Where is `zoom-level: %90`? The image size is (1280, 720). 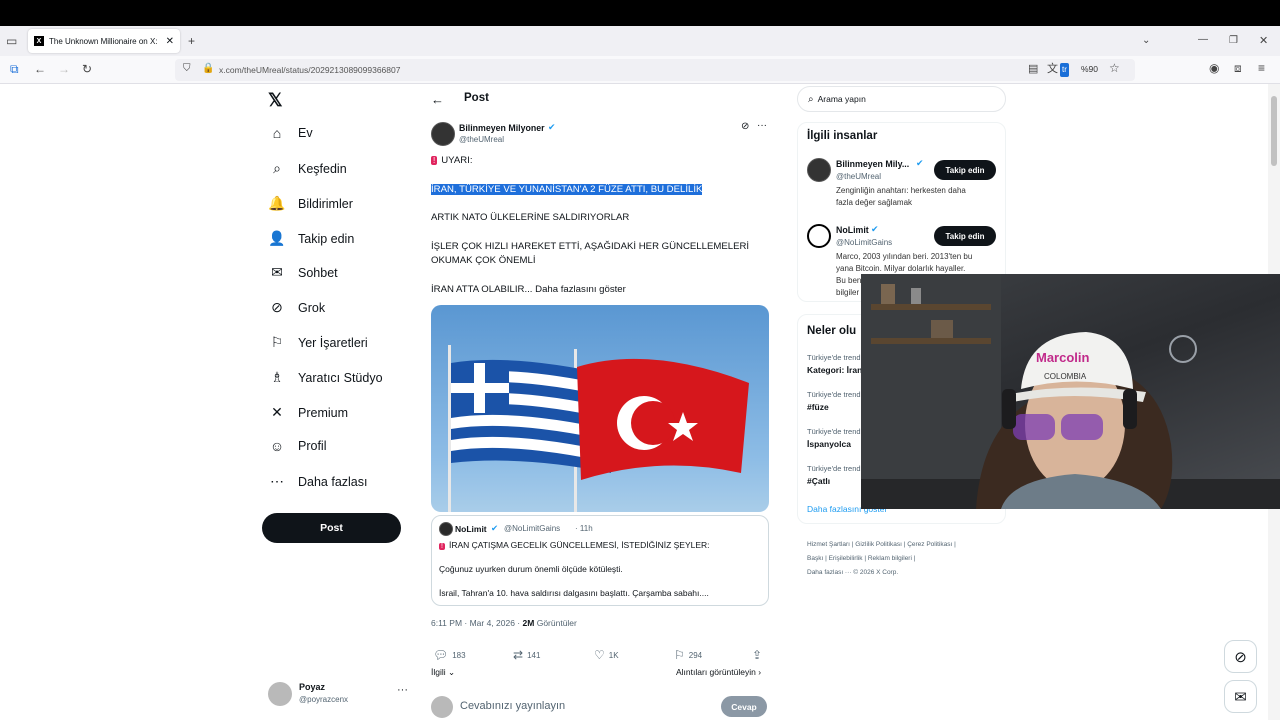 zoom-level: %90 is located at coordinates (1089, 69).